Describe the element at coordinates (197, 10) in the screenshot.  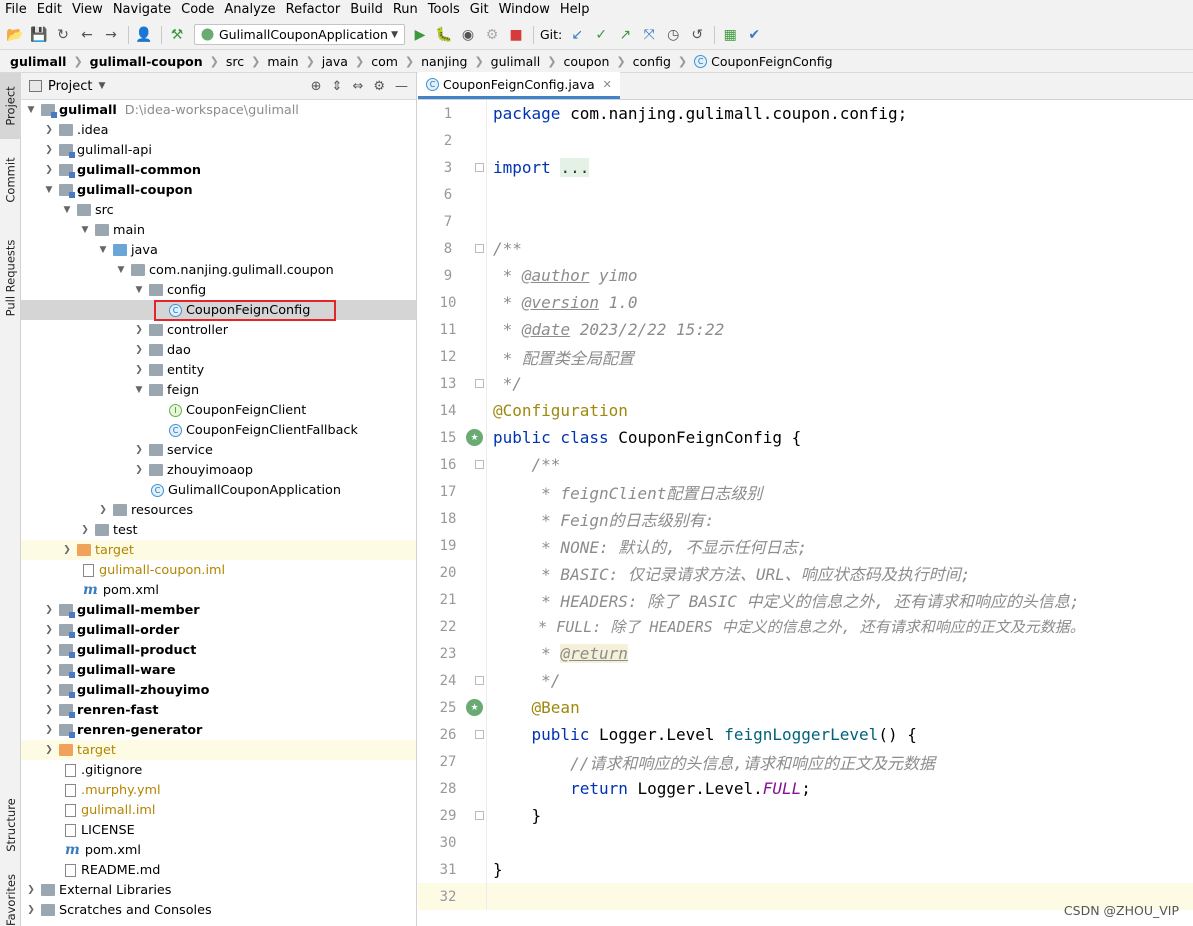
I see `menu-code: Code` at that location.